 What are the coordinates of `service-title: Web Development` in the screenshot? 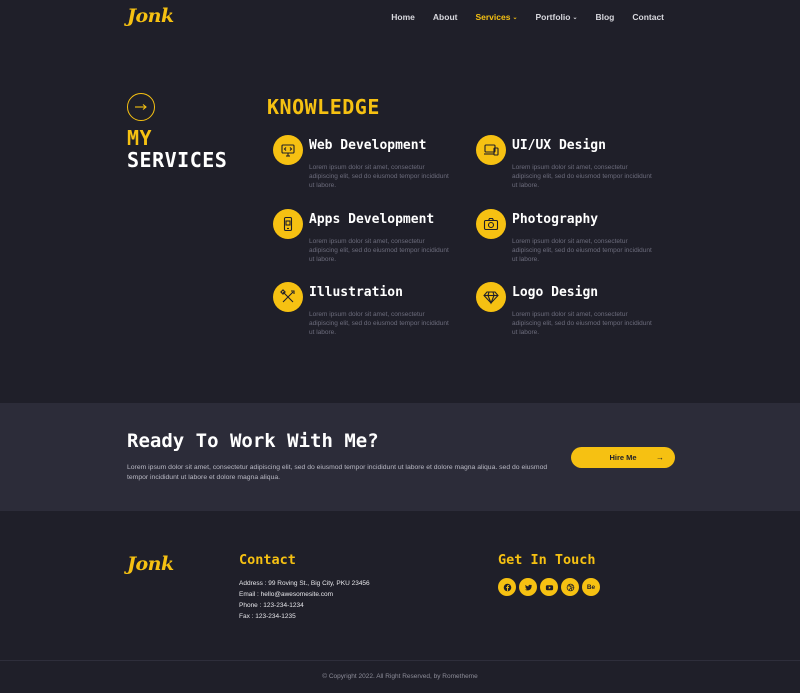 It's located at (368, 145).